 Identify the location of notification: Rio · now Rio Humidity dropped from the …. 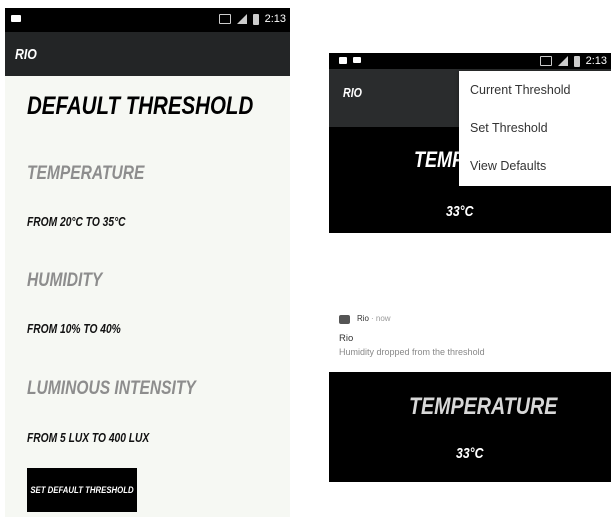
(470, 337).